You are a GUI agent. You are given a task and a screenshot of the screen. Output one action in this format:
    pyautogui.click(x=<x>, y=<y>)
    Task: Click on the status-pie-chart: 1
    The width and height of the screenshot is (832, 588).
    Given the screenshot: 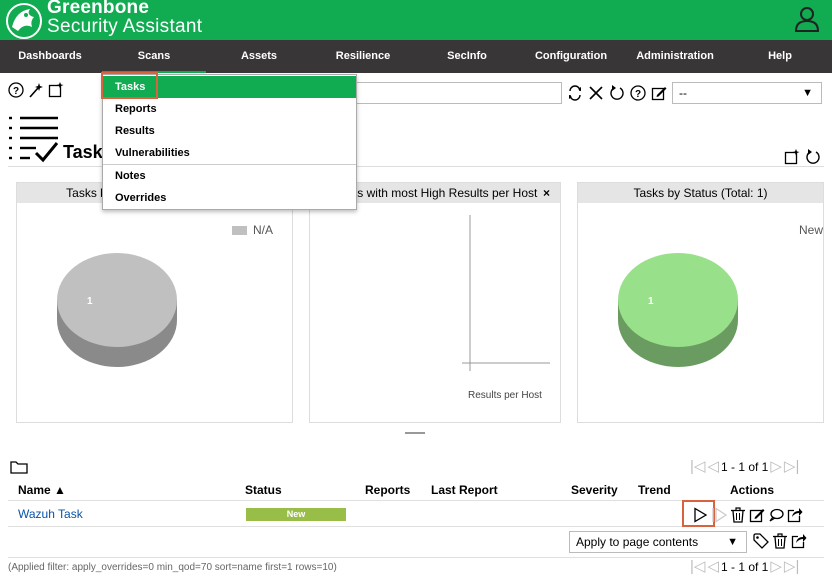 What is the action you would take?
    pyautogui.click(x=678, y=313)
    